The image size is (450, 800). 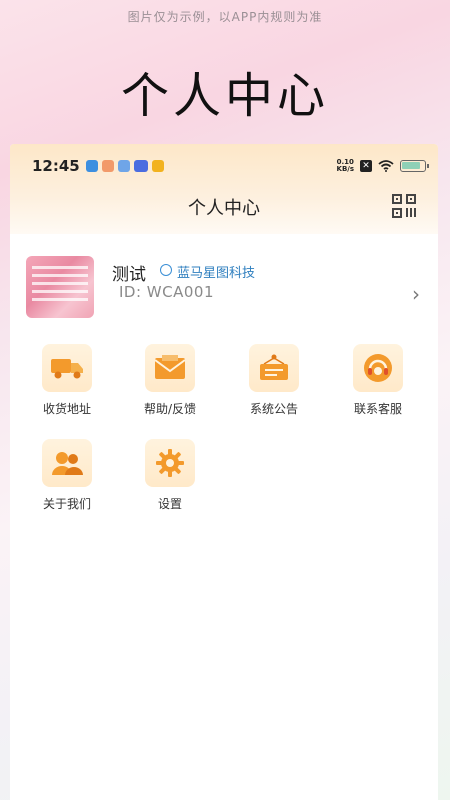 What do you see at coordinates (66, 409) in the screenshot?
I see `menu-label: 收货地址` at bounding box center [66, 409].